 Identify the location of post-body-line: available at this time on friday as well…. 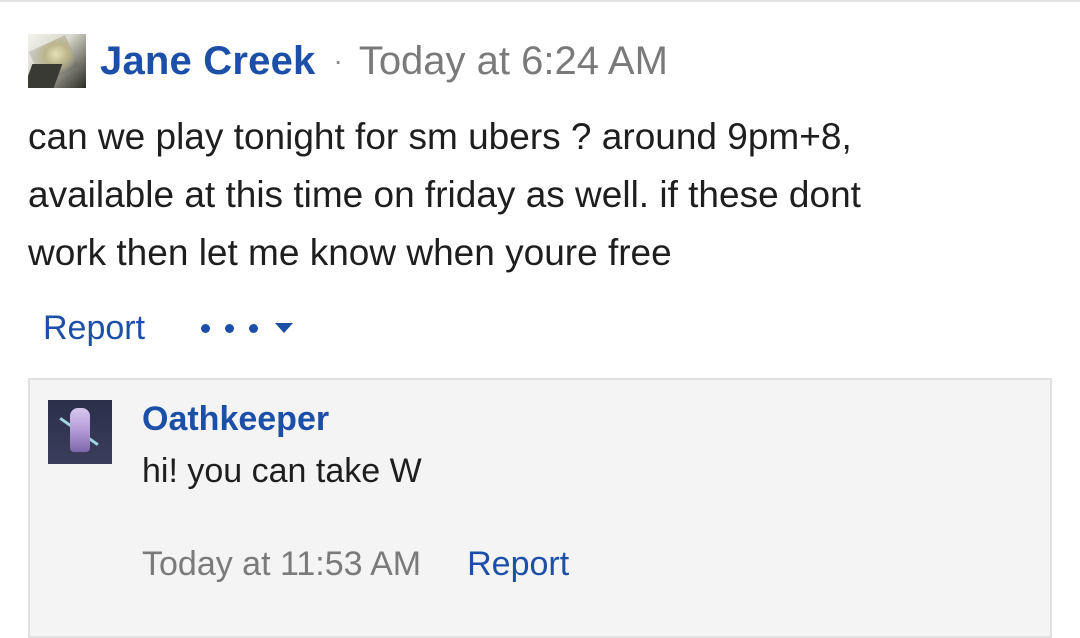
(444, 194).